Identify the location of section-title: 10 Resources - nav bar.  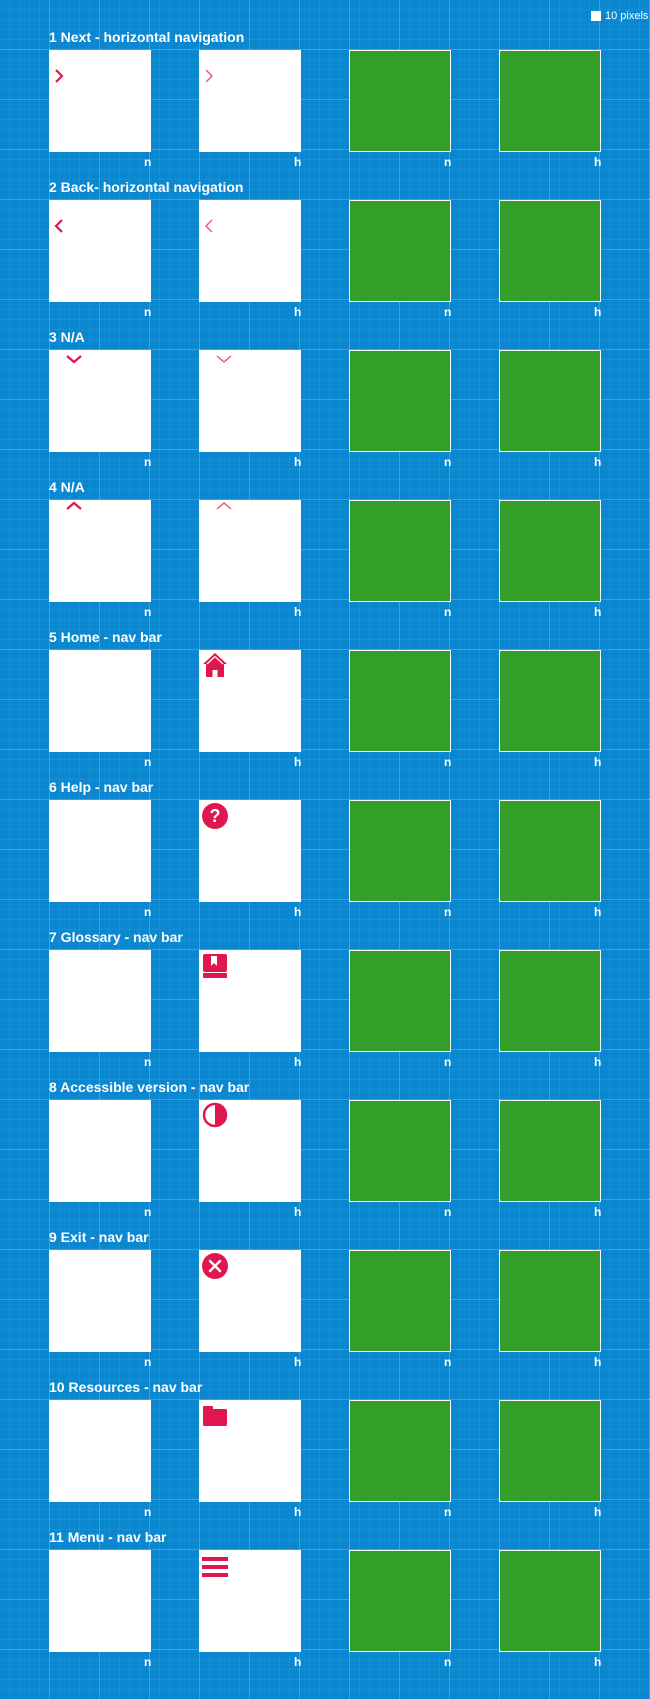
(126, 1387).